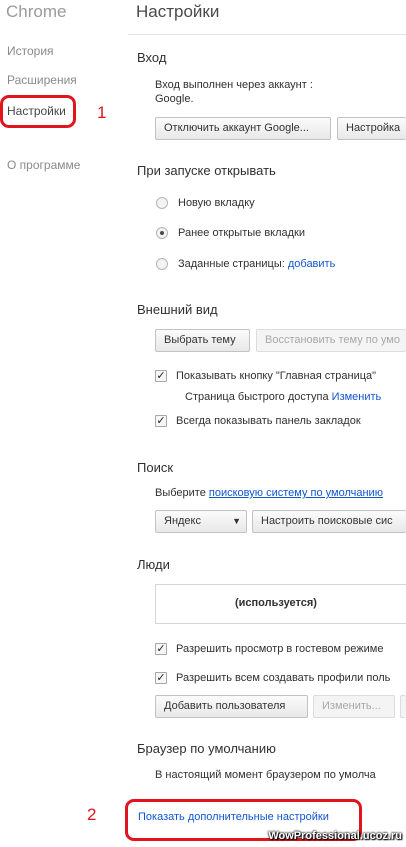 The width and height of the screenshot is (406, 847). What do you see at coordinates (43, 165) in the screenshot?
I see `sidebar-item-about: О программе` at bounding box center [43, 165].